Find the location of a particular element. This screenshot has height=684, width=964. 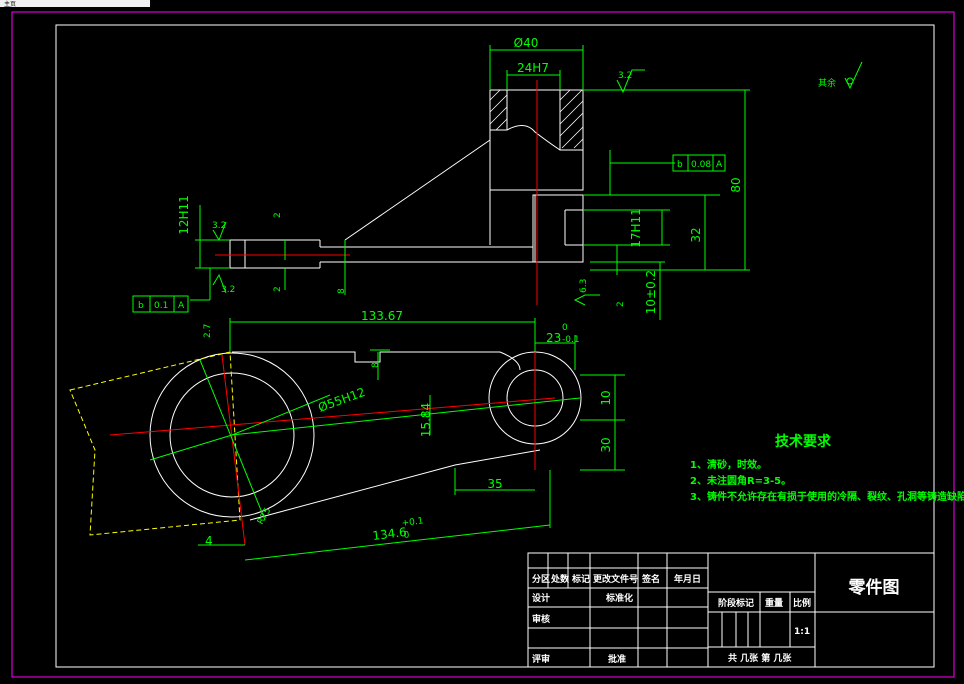

svg-text: 0.08 is located at coordinates (701, 165).